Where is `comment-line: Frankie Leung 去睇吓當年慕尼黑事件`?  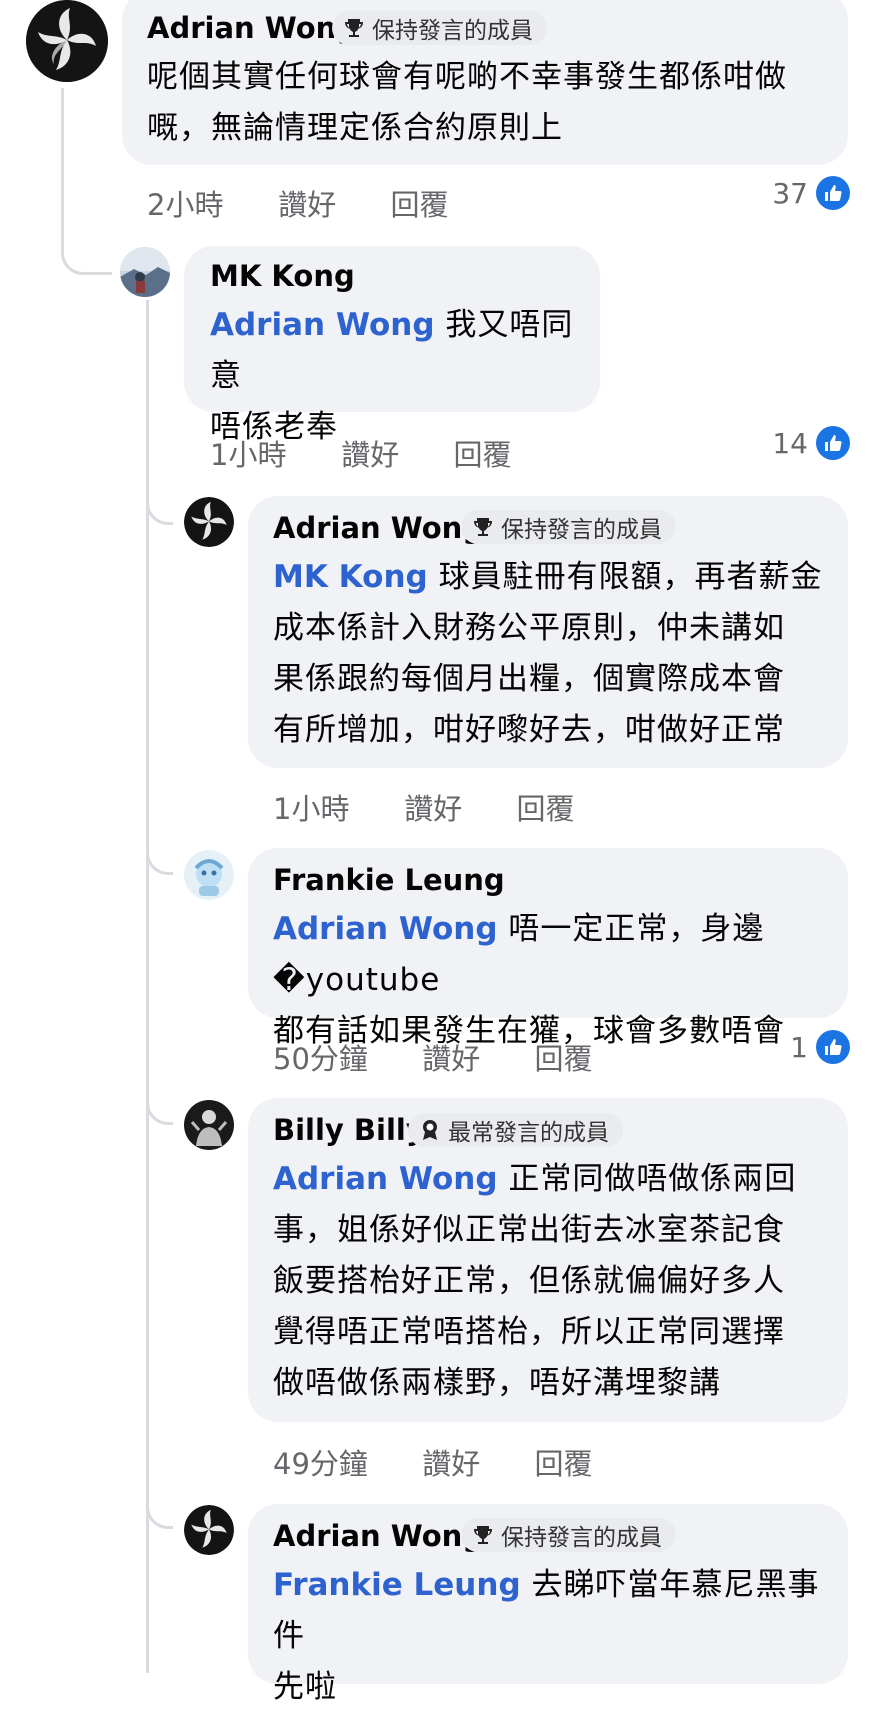 comment-line: Frankie Leung 去睇吓當年慕尼黑事件 is located at coordinates (558, 1611).